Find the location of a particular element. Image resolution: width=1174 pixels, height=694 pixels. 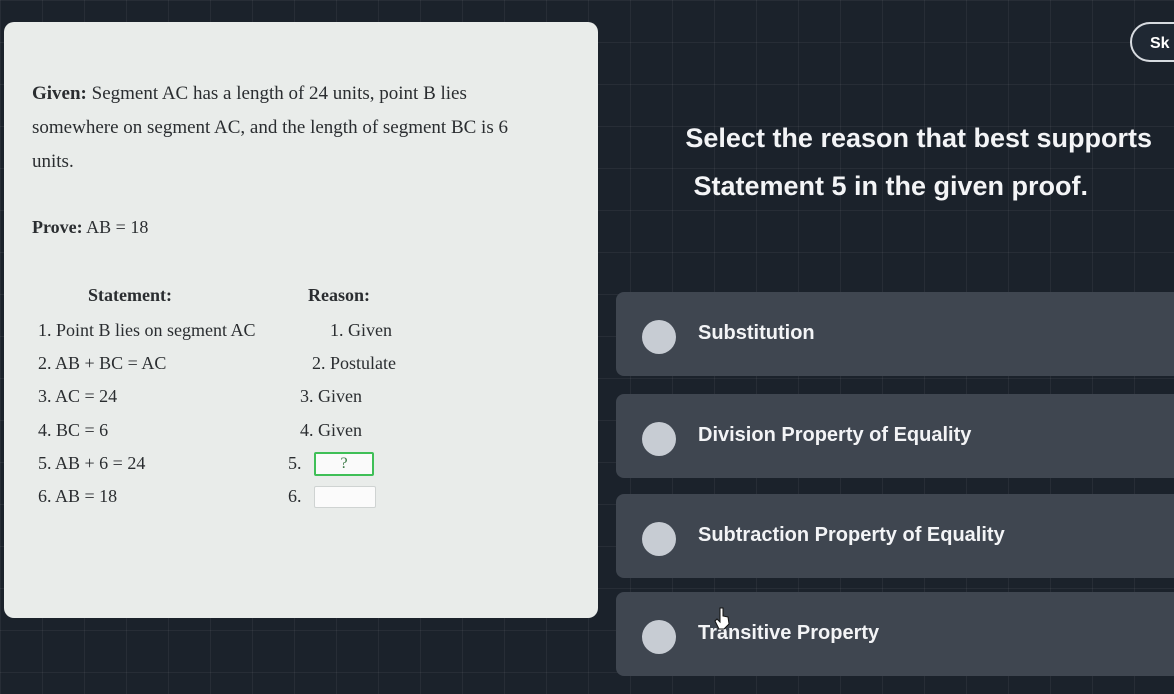

statement-2: 2. AB + BC = AC is located at coordinates (102, 363).